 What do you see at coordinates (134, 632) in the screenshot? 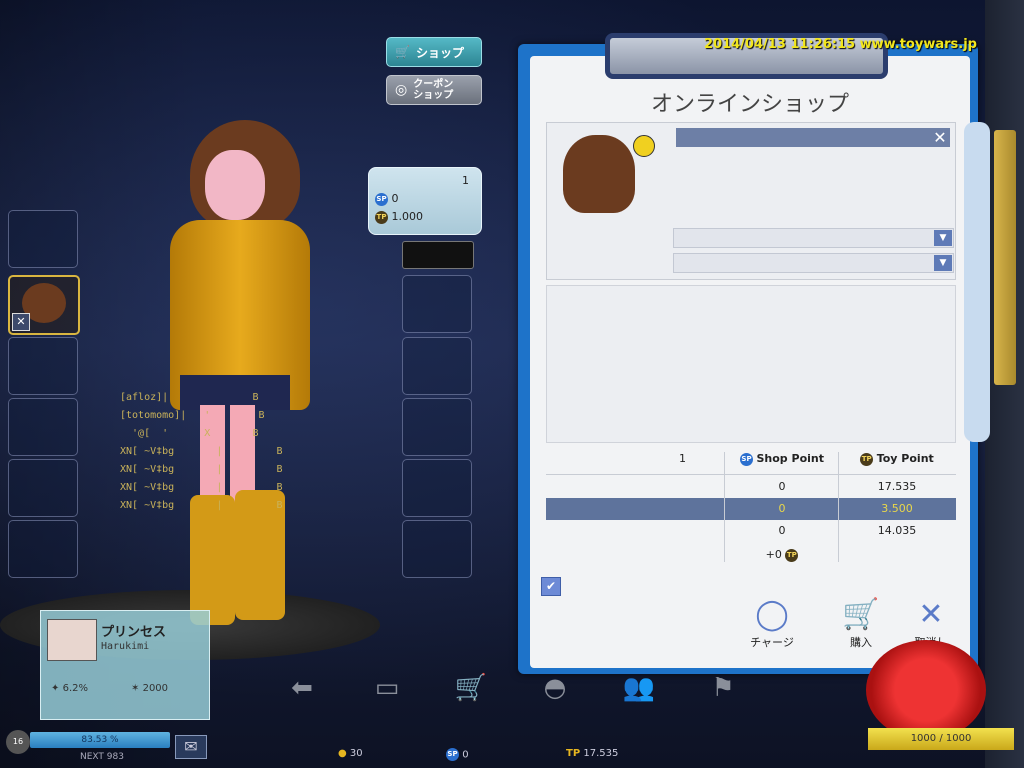
I see `player-title: プリンセス` at bounding box center [134, 632].